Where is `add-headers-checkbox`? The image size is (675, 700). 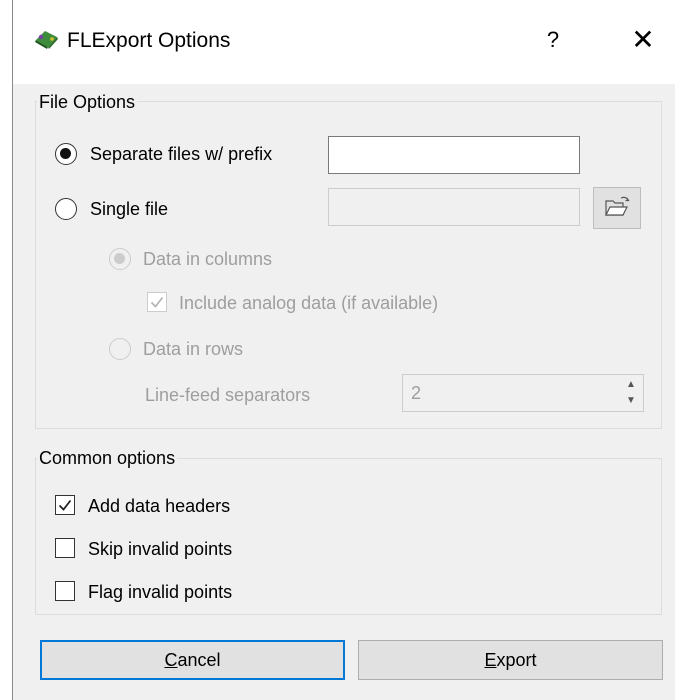
add-headers-checkbox is located at coordinates (65, 505).